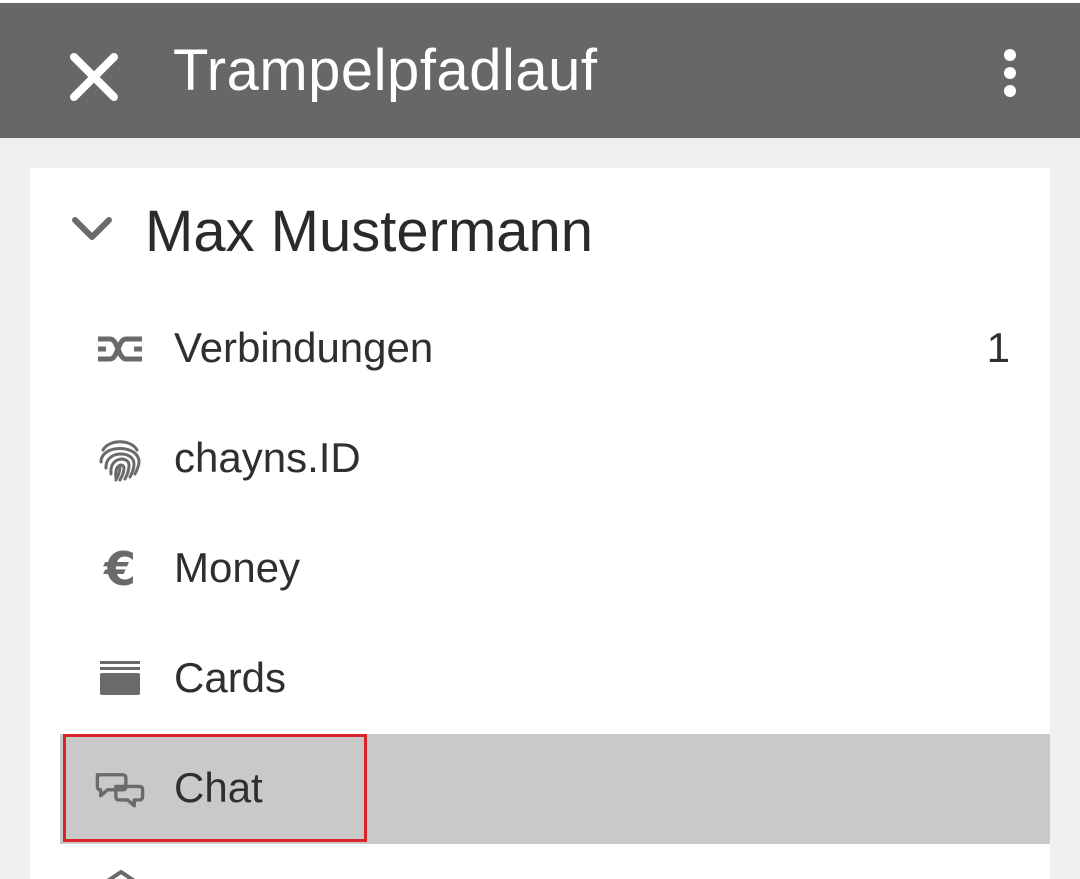 Image resolution: width=1080 pixels, height=879 pixels. Describe the element at coordinates (237, 567) in the screenshot. I see `menu-item-label: Money` at that location.